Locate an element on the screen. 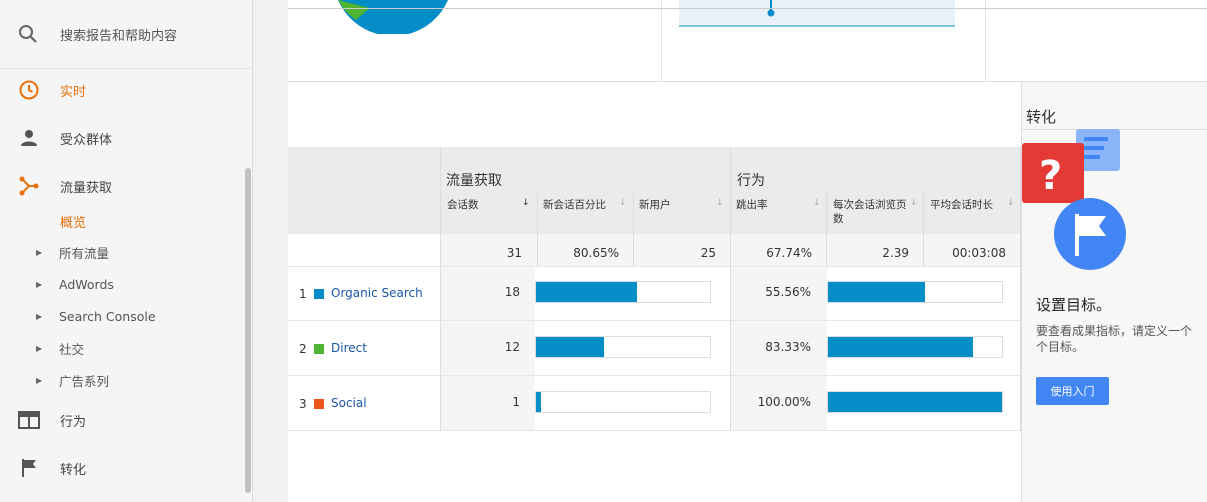  col-header-new-users: 新用户 is located at coordinates (655, 205).